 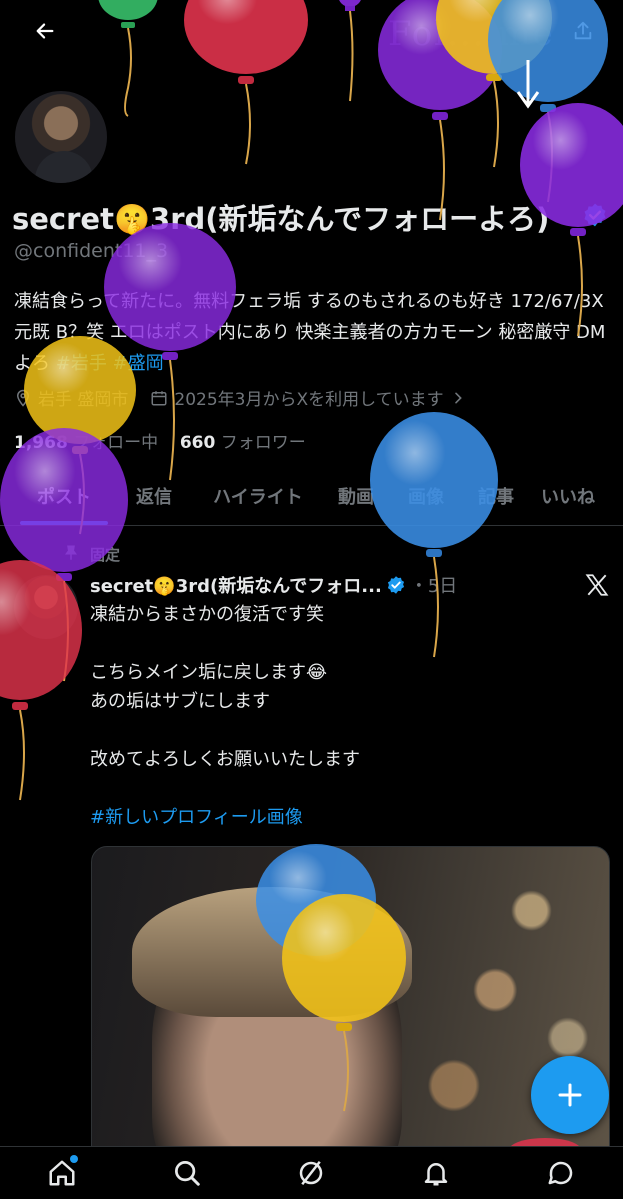 I want to click on messages-icon, so click(x=560, y=1173).